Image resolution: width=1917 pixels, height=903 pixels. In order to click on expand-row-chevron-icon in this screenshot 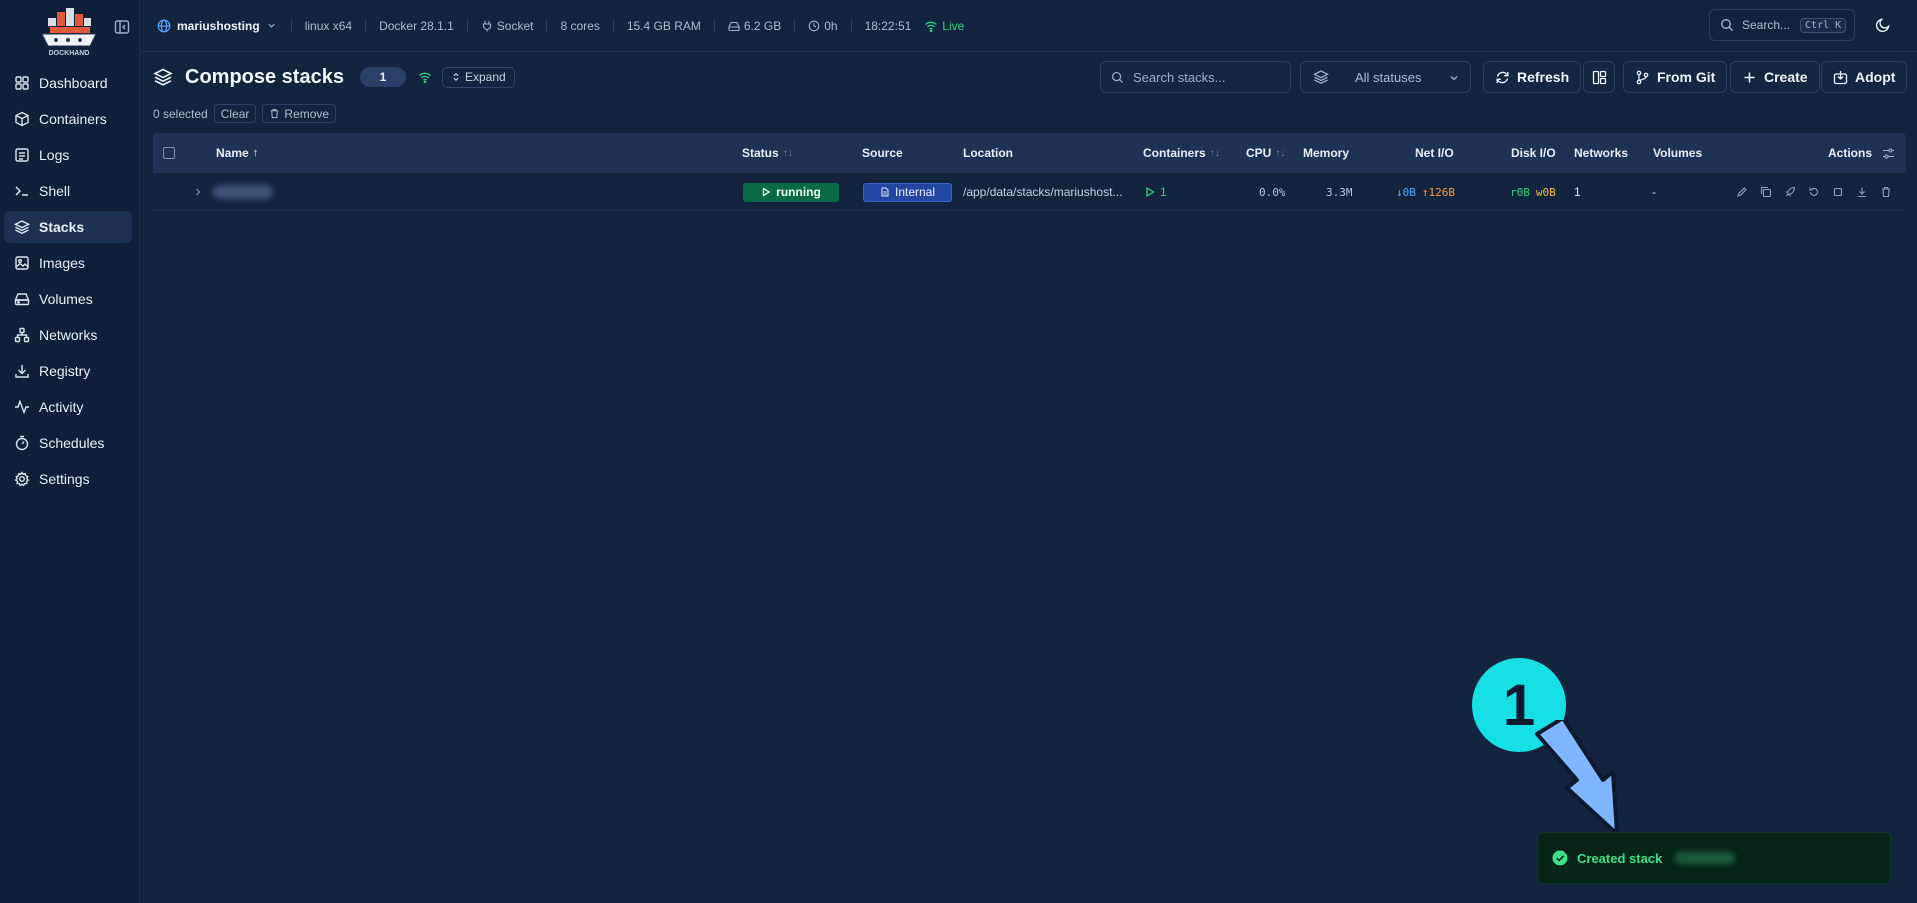, I will do `click(198, 192)`.